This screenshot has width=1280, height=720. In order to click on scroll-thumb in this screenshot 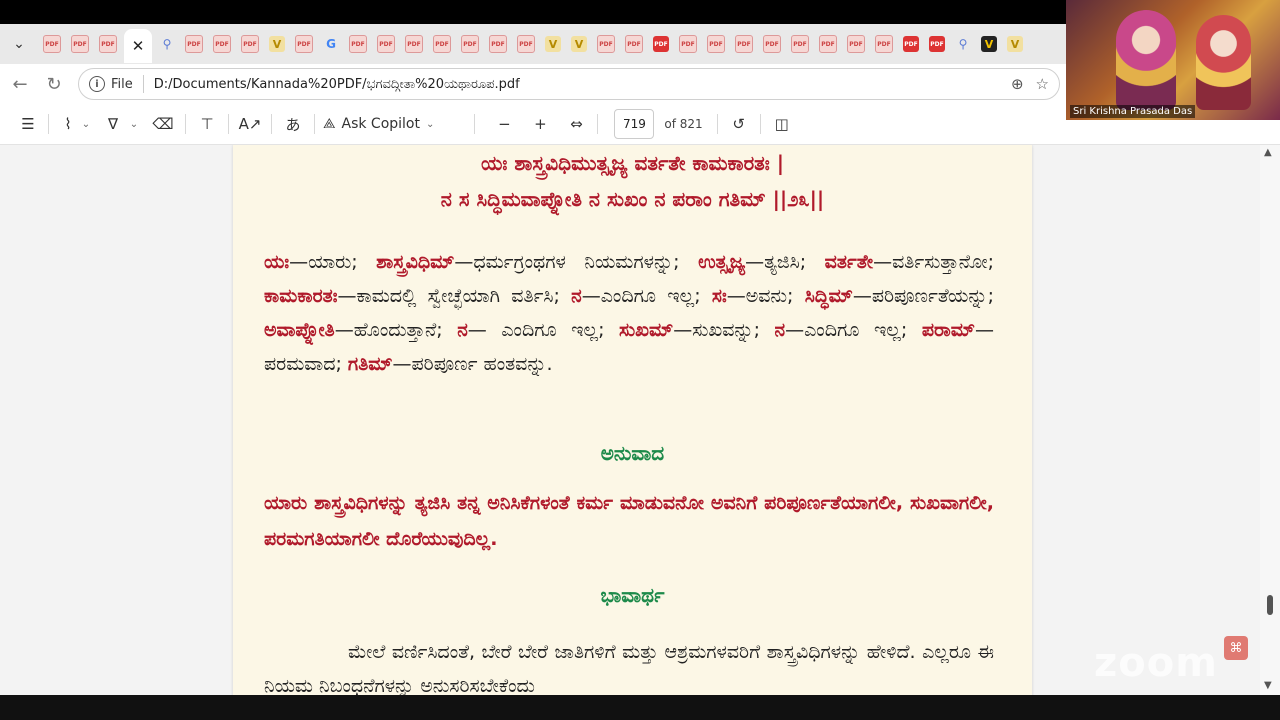, I will do `click(1270, 605)`.